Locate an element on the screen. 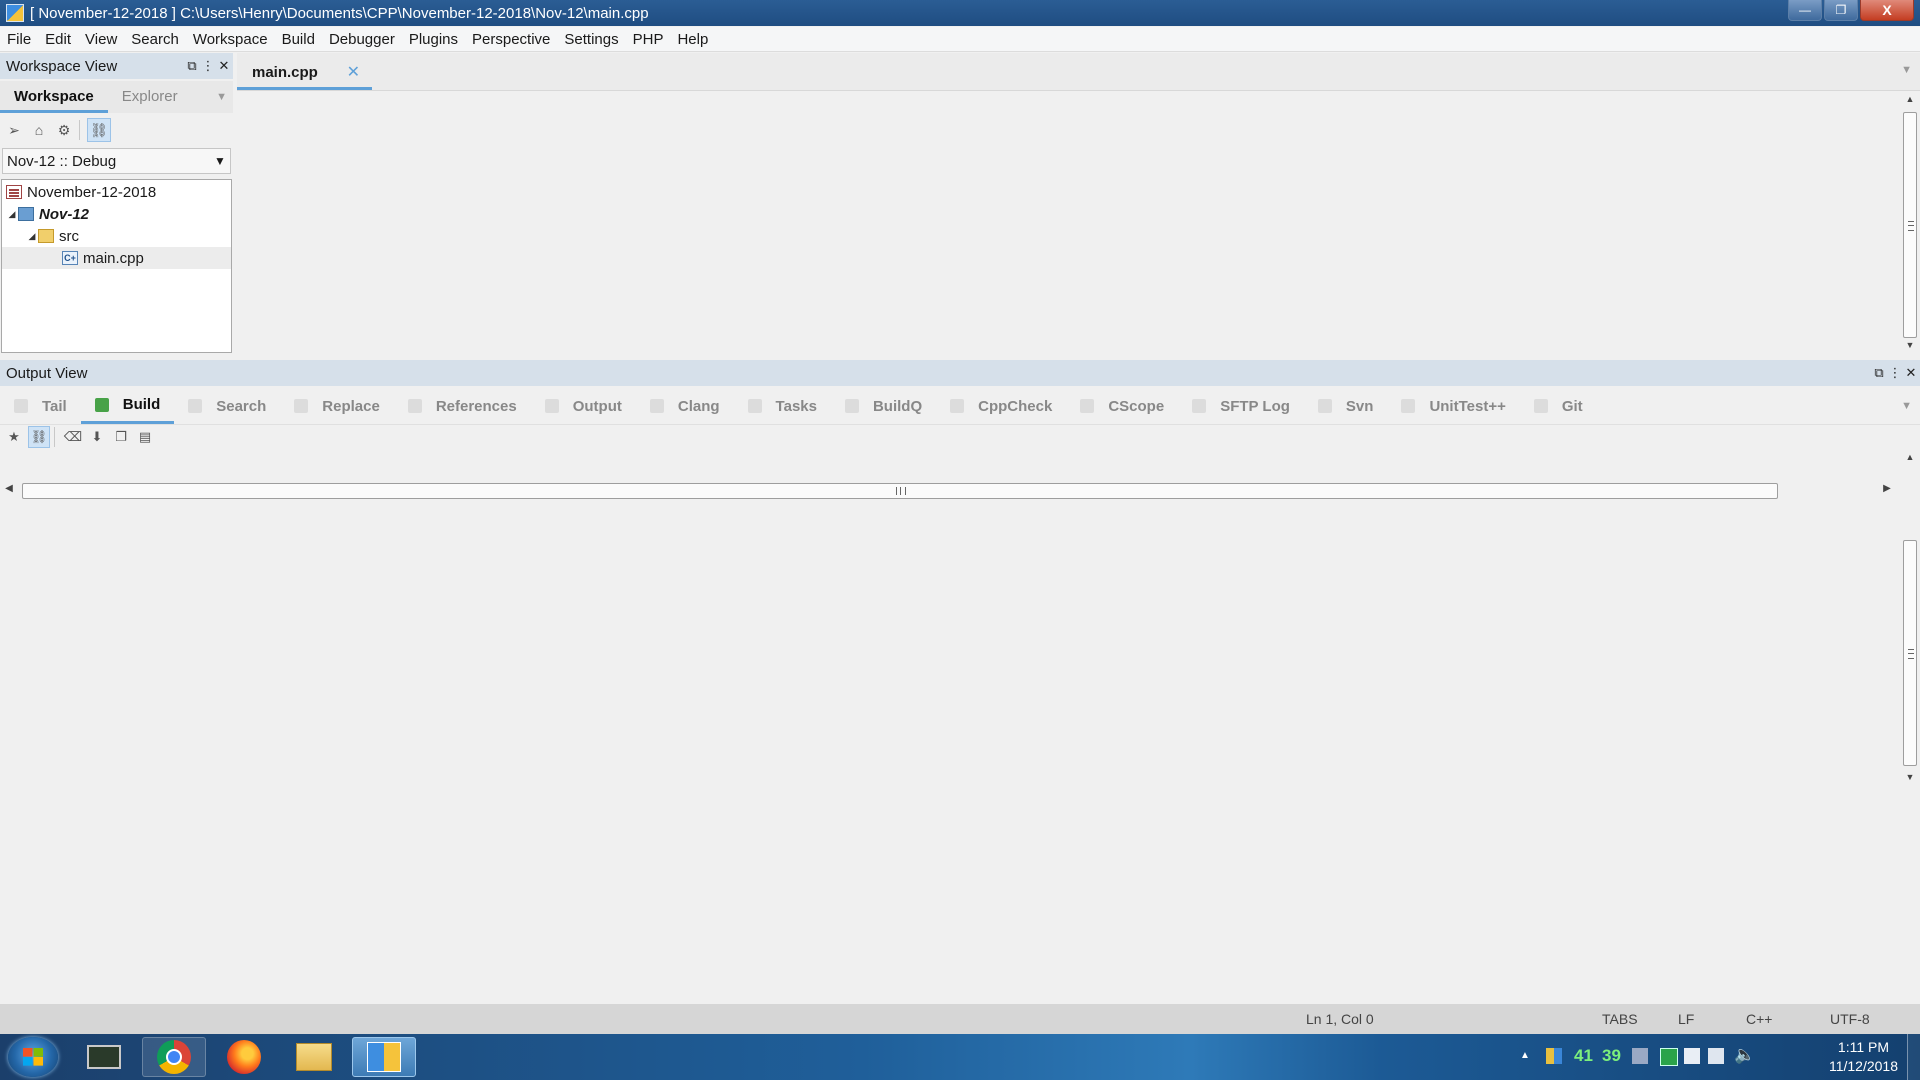 The width and height of the screenshot is (1920, 1080). line-ending: LF is located at coordinates (1686, 1019).